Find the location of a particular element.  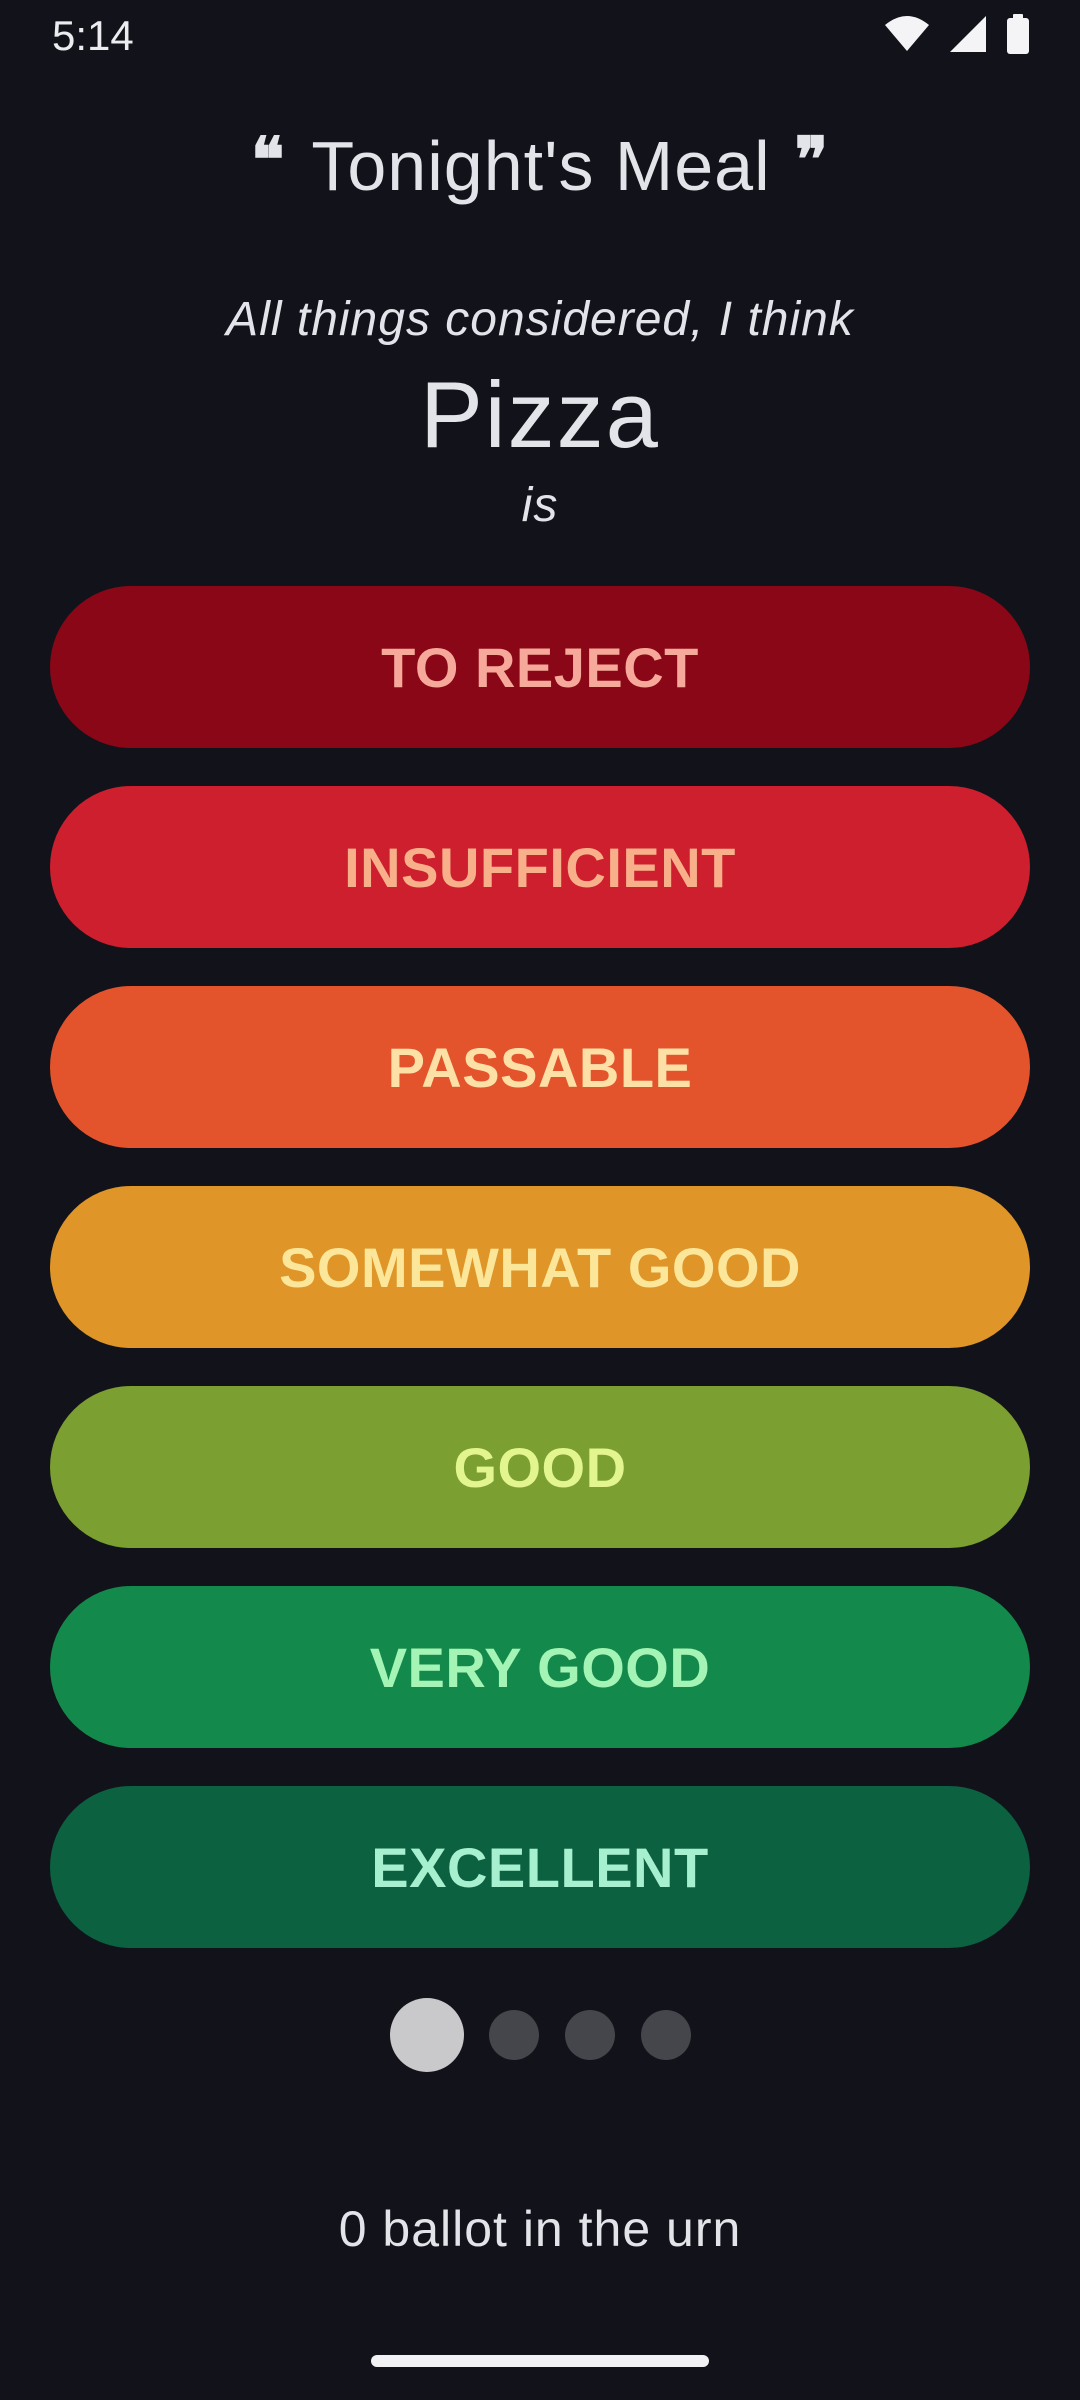

status-icons is located at coordinates (957, 36).